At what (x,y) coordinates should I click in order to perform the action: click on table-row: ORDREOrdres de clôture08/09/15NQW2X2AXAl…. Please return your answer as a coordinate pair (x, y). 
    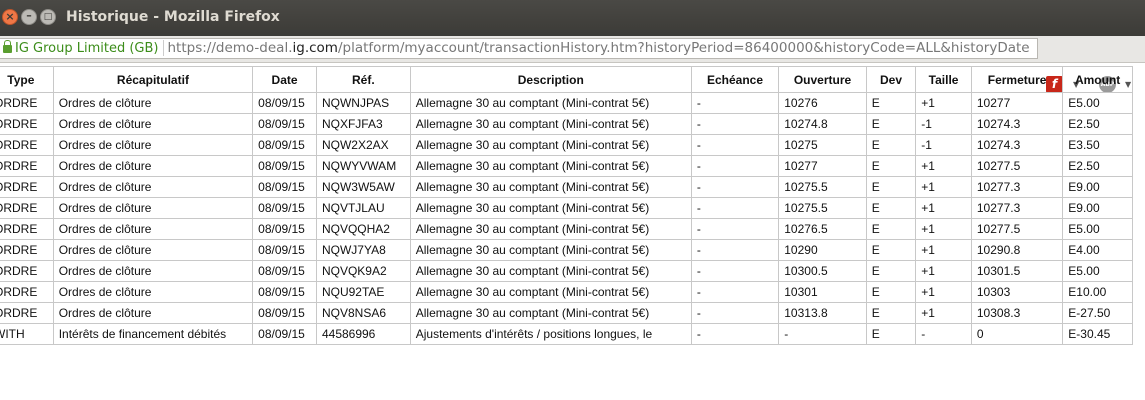
    Looking at the image, I should click on (566, 145).